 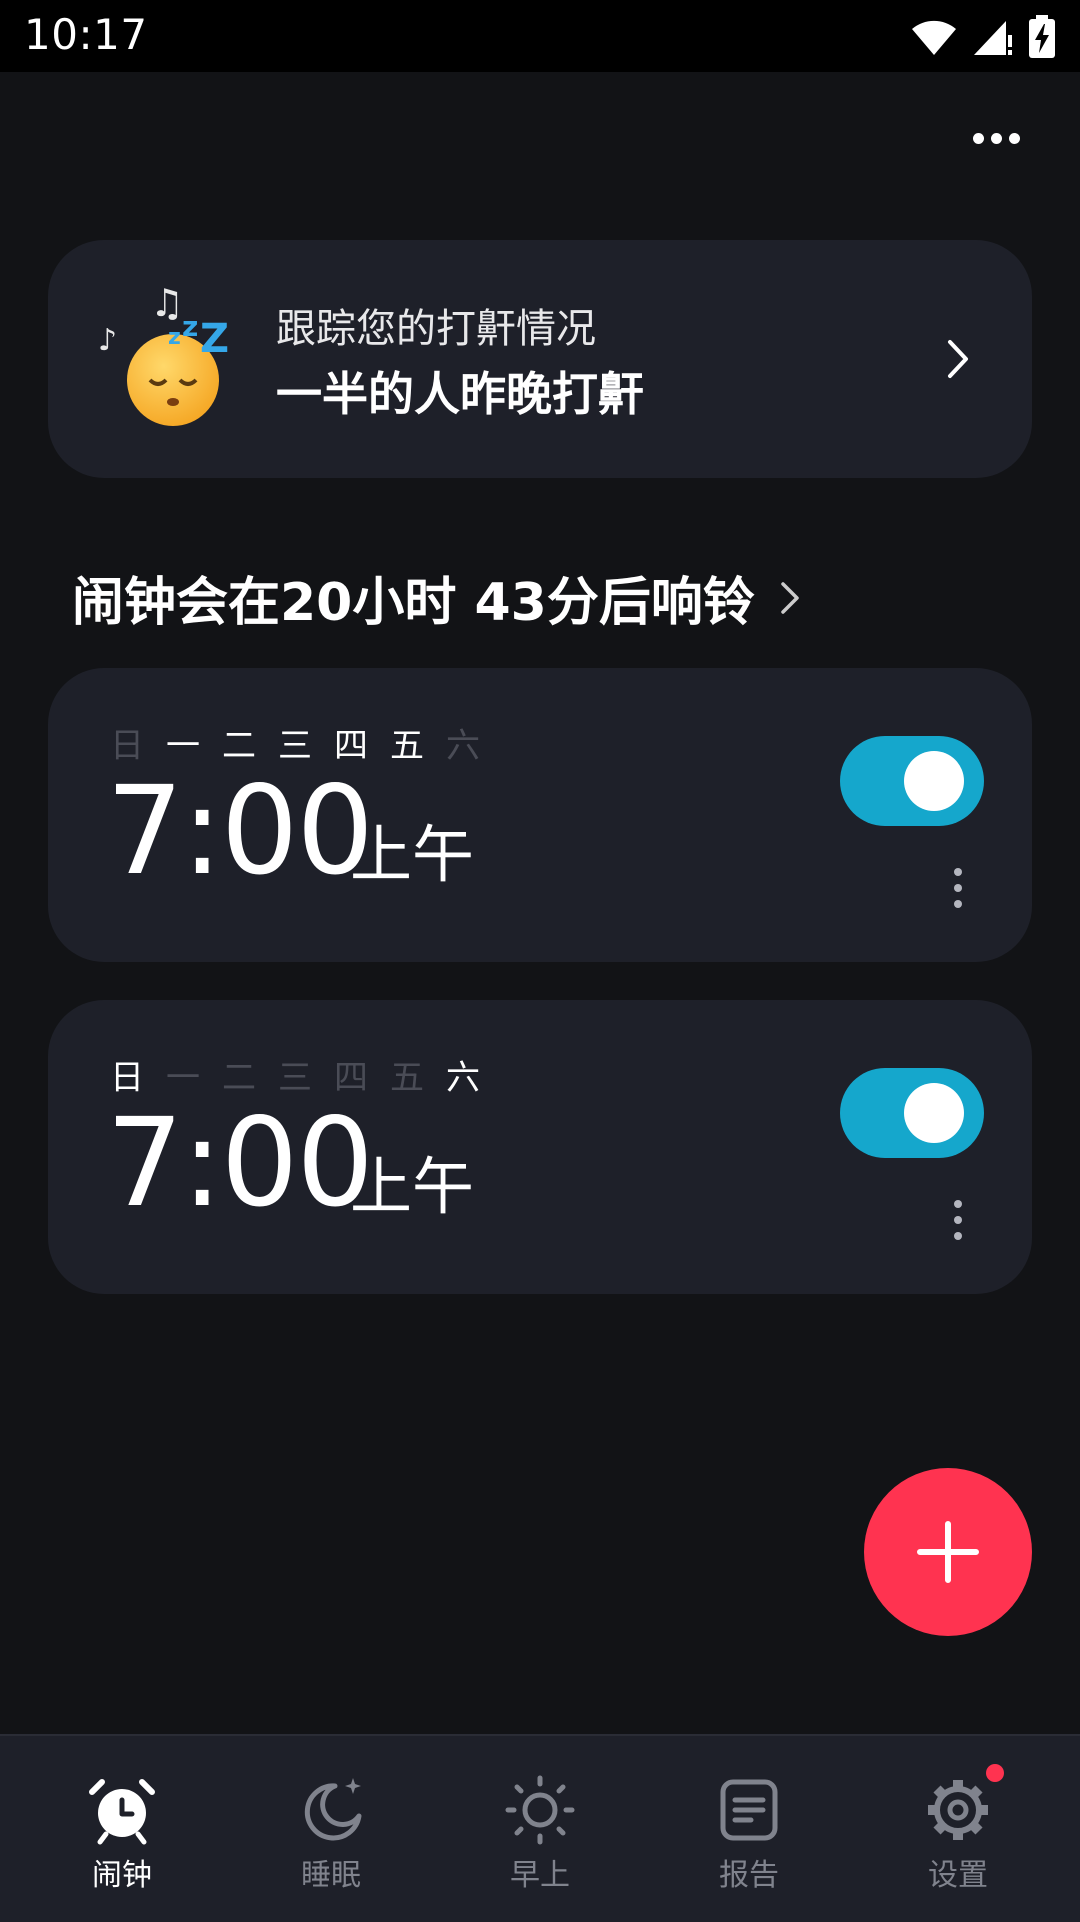 I want to click on notification-badge, so click(x=995, y=1773).